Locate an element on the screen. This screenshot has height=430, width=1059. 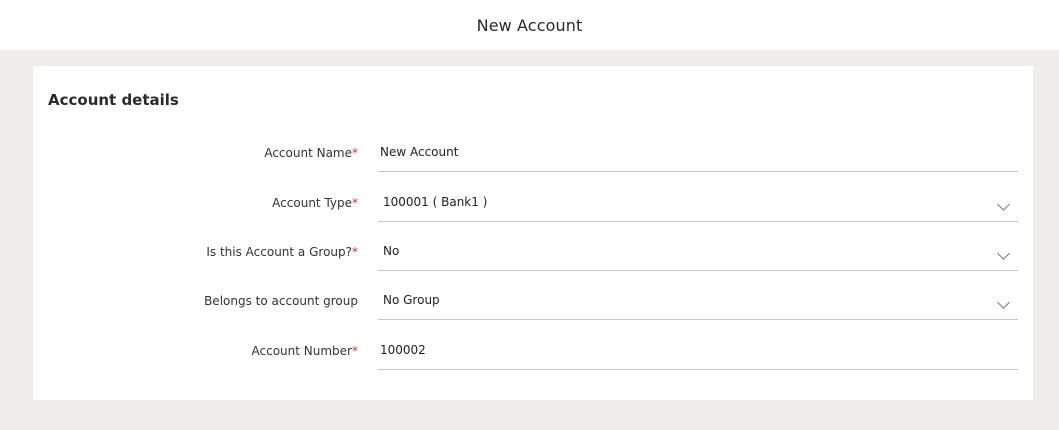
account-group-label: Belongs to account group is located at coordinates (281, 301).